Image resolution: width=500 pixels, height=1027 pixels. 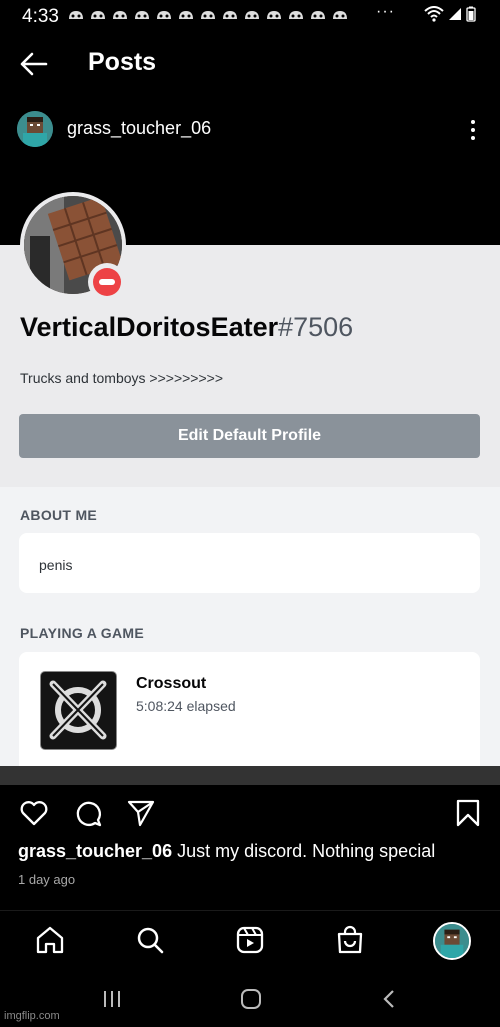 I want to click on do-not-disturb-bar, so click(x=107, y=282).